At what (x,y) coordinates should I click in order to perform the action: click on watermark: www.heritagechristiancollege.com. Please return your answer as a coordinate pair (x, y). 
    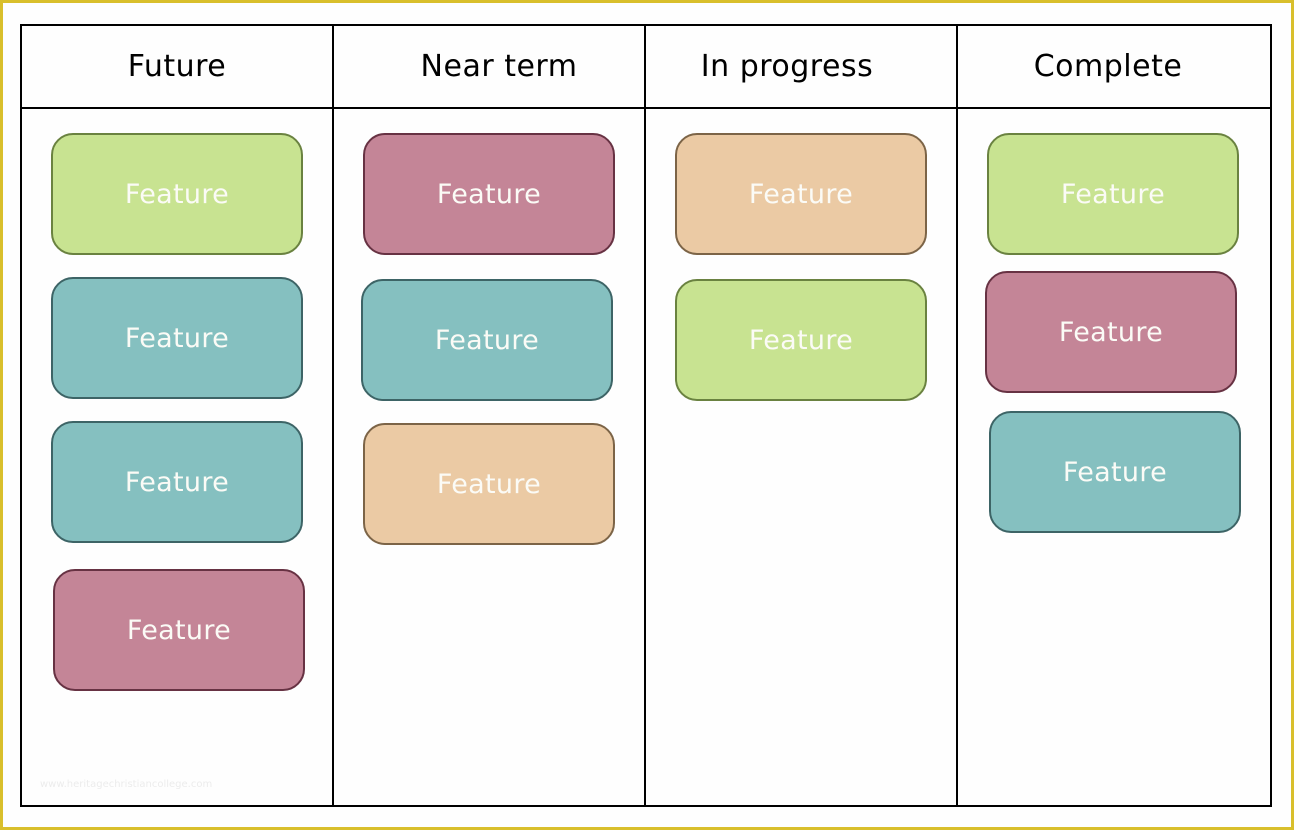
    Looking at the image, I should click on (126, 784).